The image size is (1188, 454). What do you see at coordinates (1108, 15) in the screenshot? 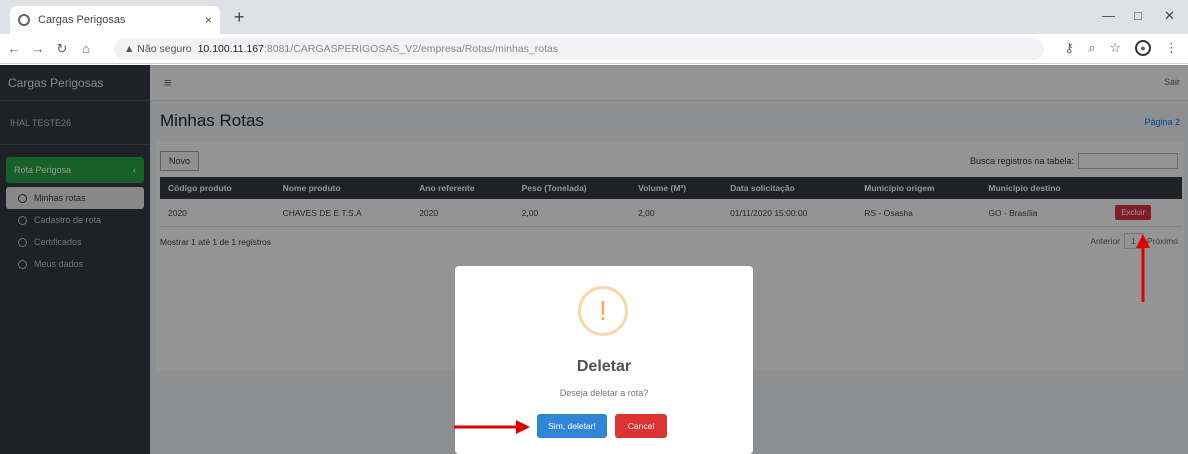
I see `minimize-icon: —` at bounding box center [1108, 15].